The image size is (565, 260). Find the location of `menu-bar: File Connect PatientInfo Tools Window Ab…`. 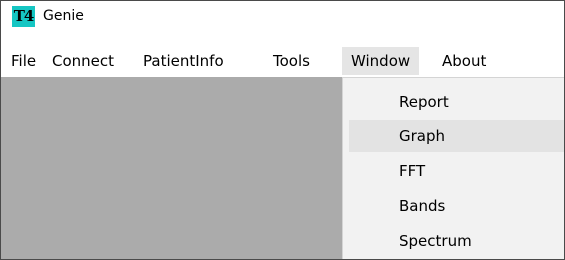

menu-bar: File Connect PatientInfo Tools Window Ab… is located at coordinates (282, 62).